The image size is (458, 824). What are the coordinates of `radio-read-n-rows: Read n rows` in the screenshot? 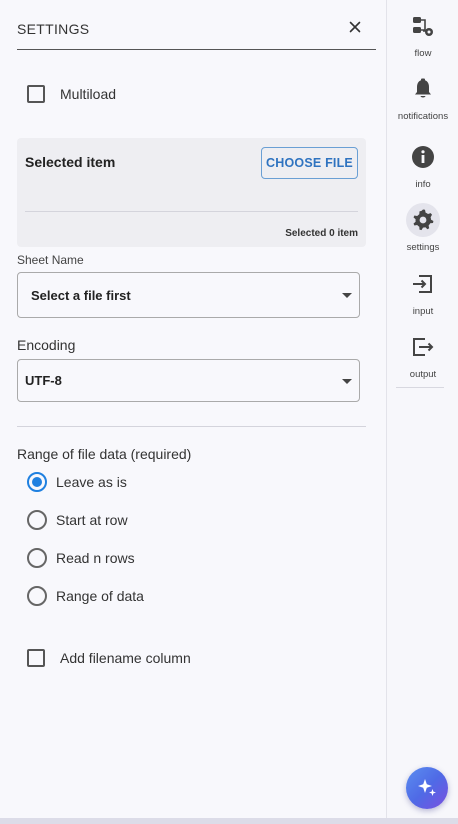 It's located at (81, 558).